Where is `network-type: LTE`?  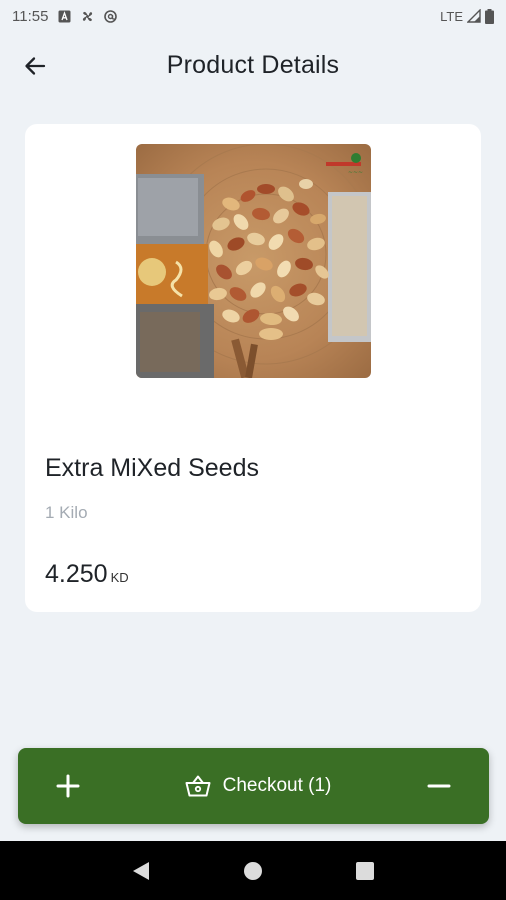 network-type: LTE is located at coordinates (451, 16).